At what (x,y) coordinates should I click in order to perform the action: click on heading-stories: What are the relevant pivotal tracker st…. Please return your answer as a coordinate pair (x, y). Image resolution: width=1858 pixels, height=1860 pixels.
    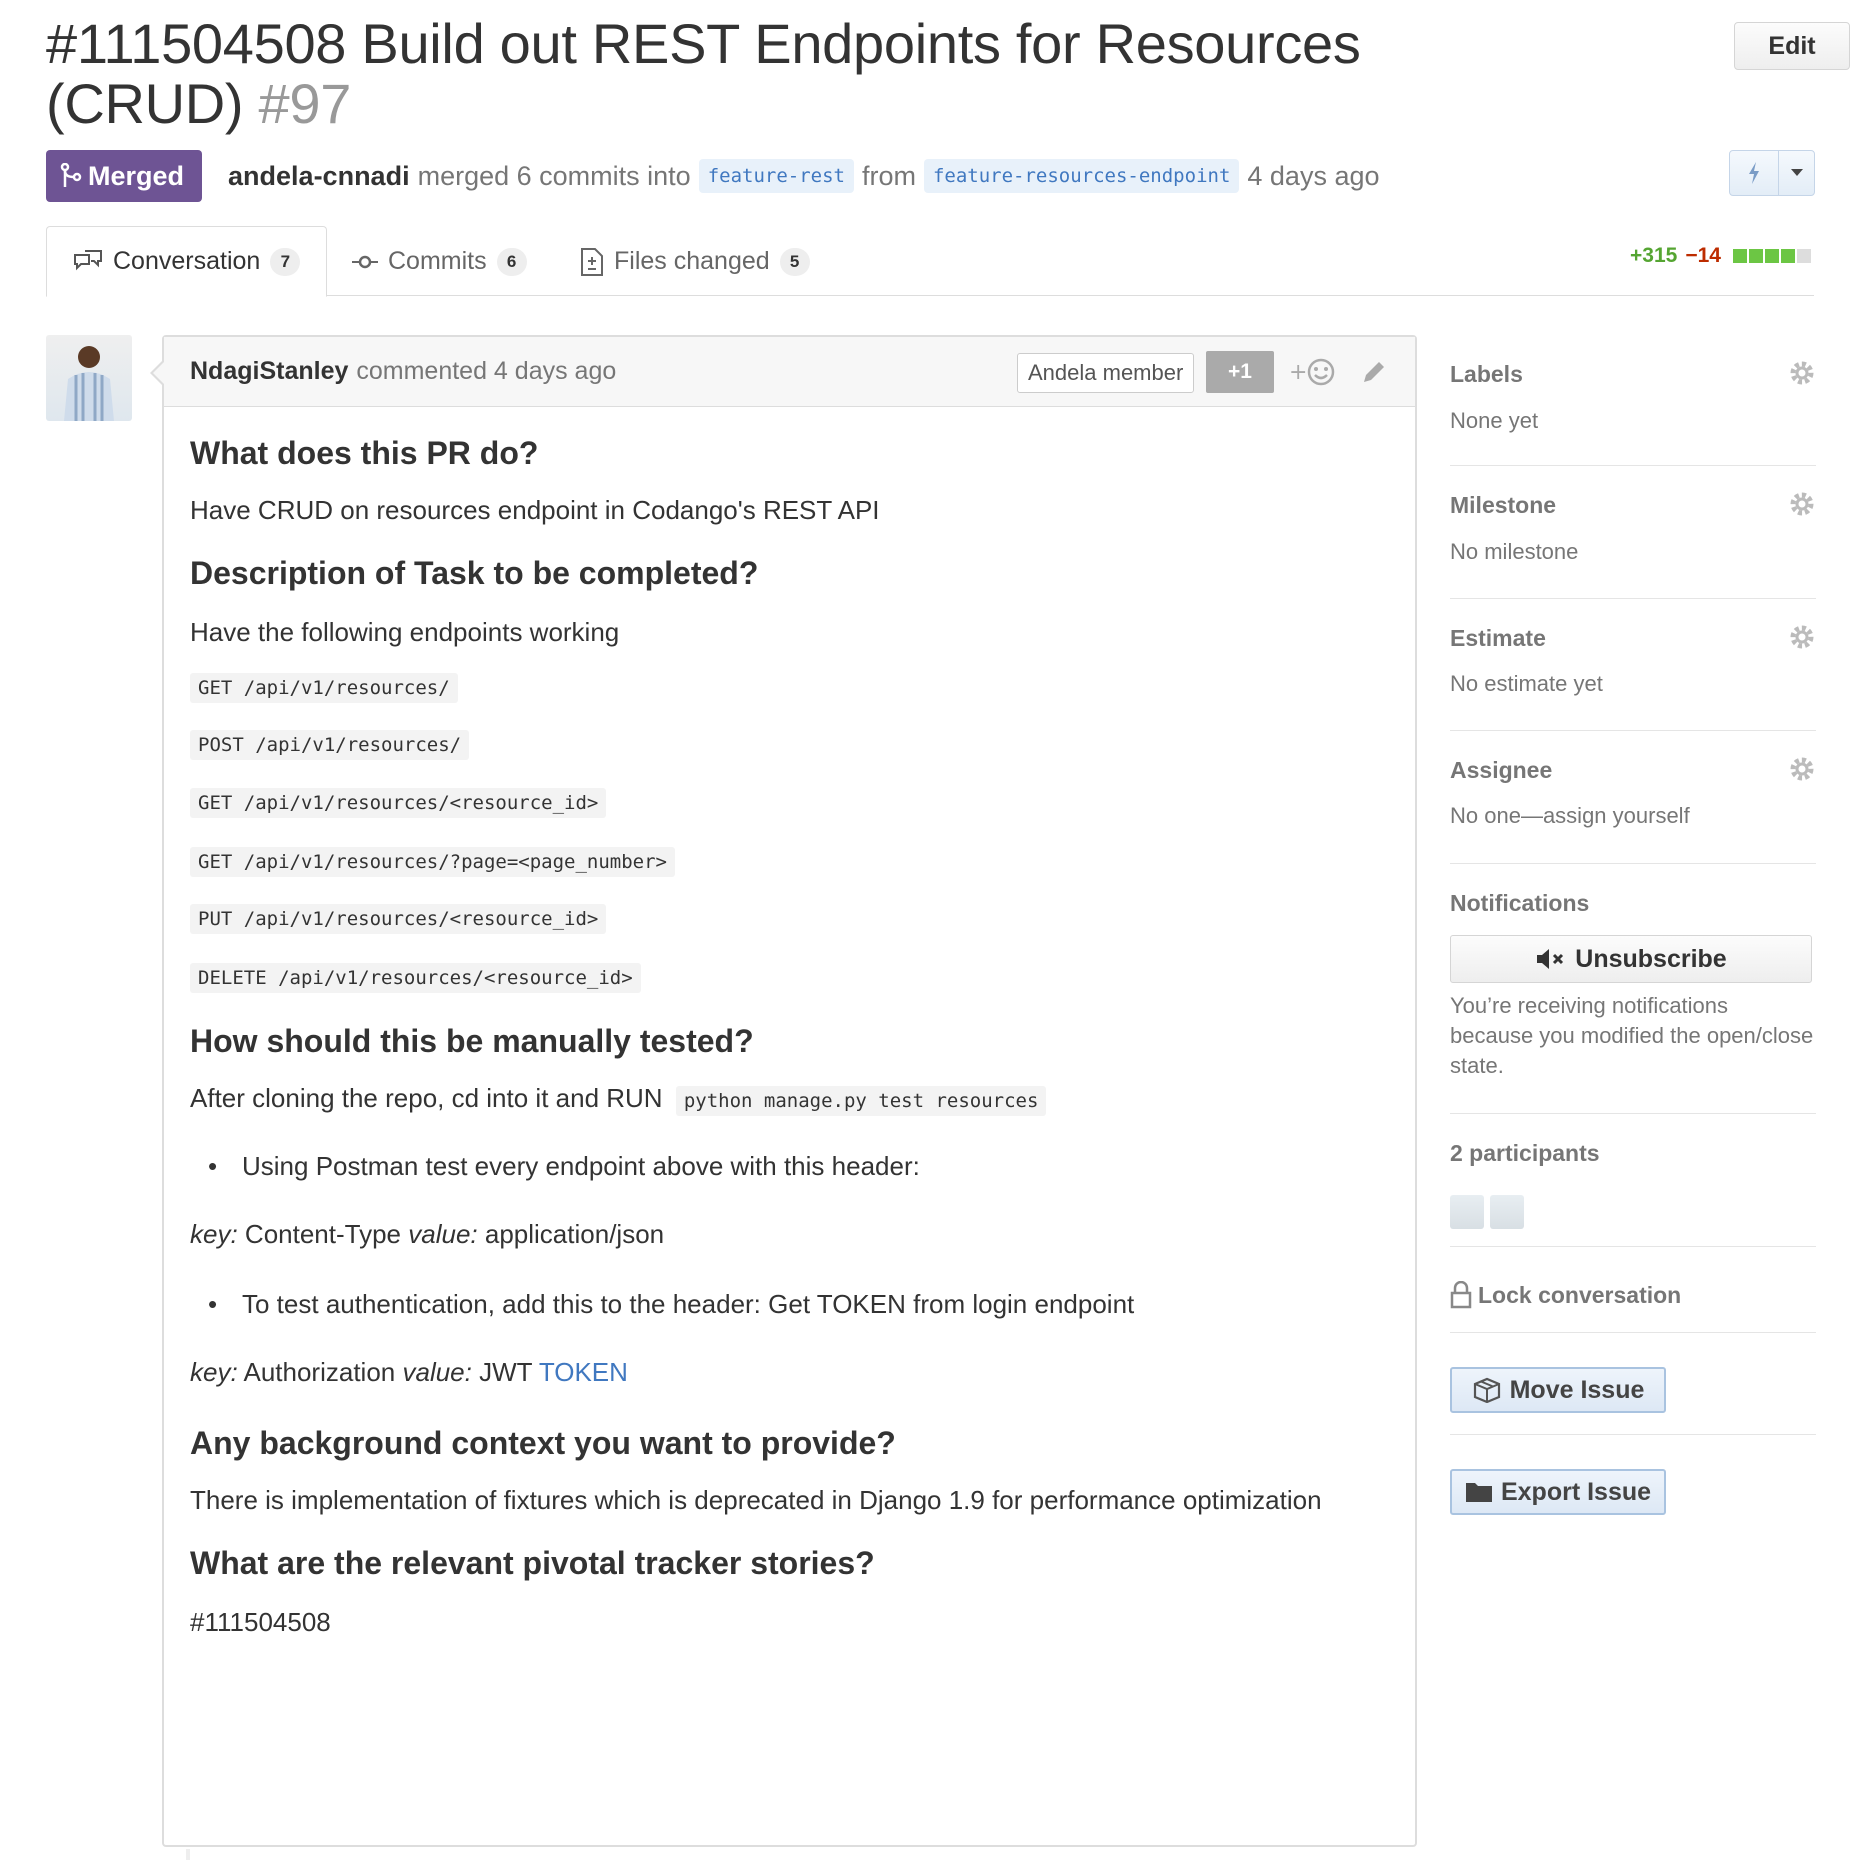
    Looking at the image, I should click on (532, 1563).